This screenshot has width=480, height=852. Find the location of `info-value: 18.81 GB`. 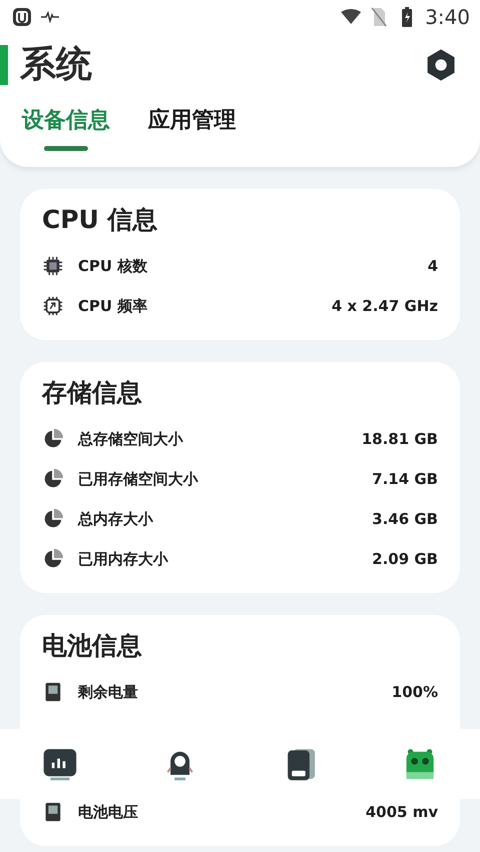

info-value: 18.81 GB is located at coordinates (400, 439).